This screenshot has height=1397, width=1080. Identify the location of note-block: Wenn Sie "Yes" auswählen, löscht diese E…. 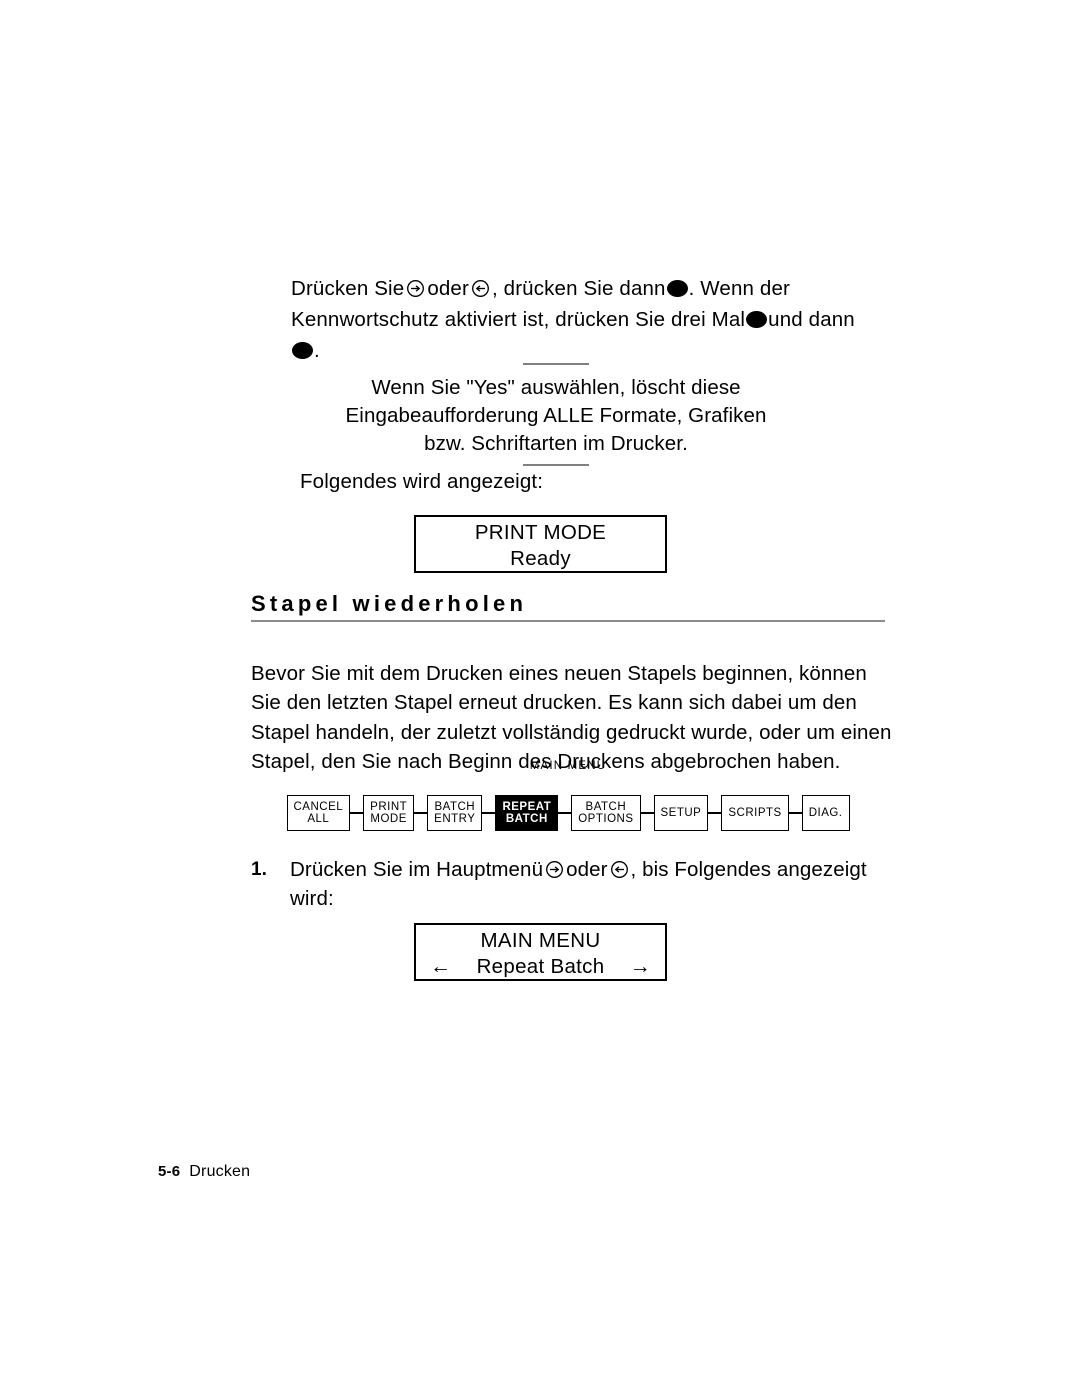
(556, 414).